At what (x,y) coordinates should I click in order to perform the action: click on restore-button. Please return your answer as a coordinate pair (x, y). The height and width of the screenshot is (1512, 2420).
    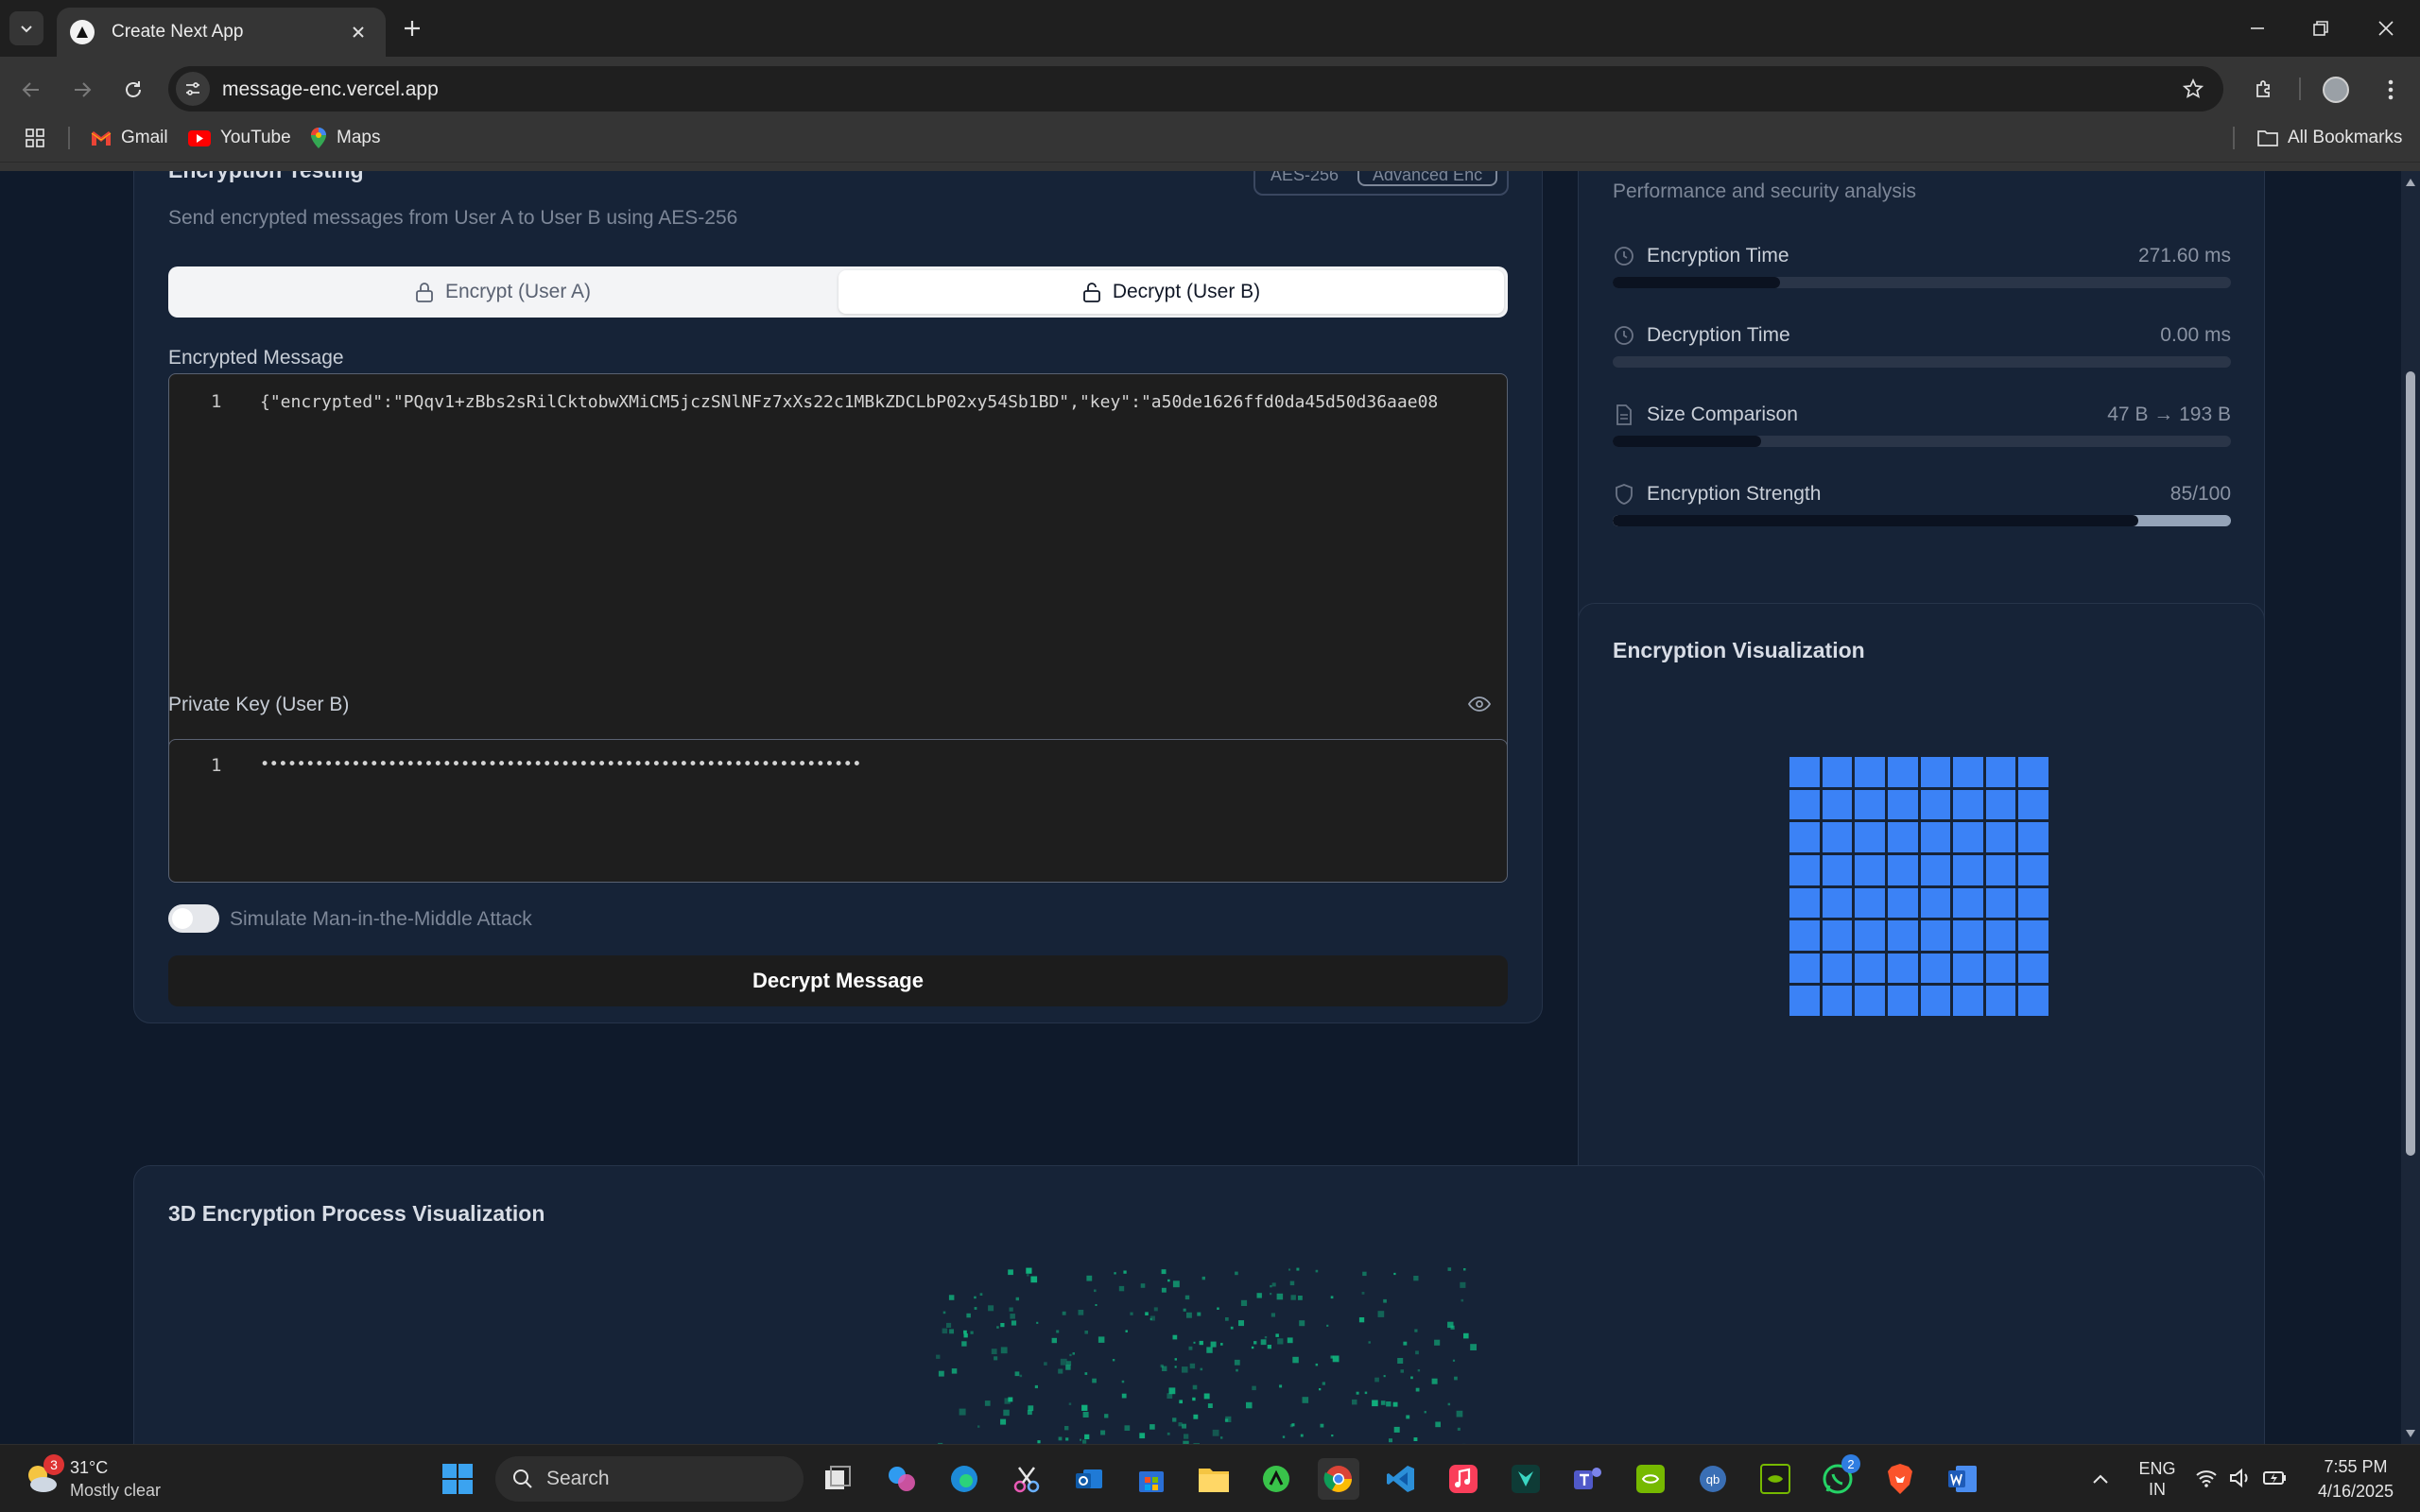
    Looking at the image, I should click on (2320, 28).